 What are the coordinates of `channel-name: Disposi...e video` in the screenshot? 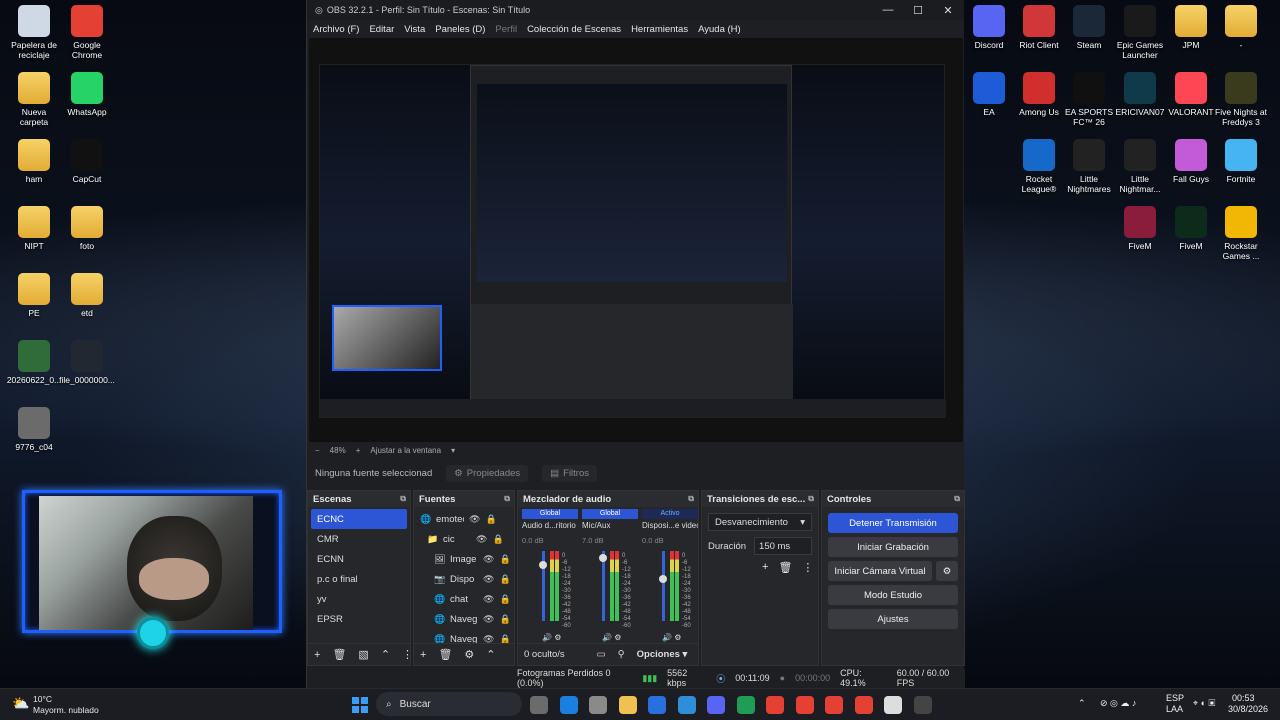 It's located at (670, 525).